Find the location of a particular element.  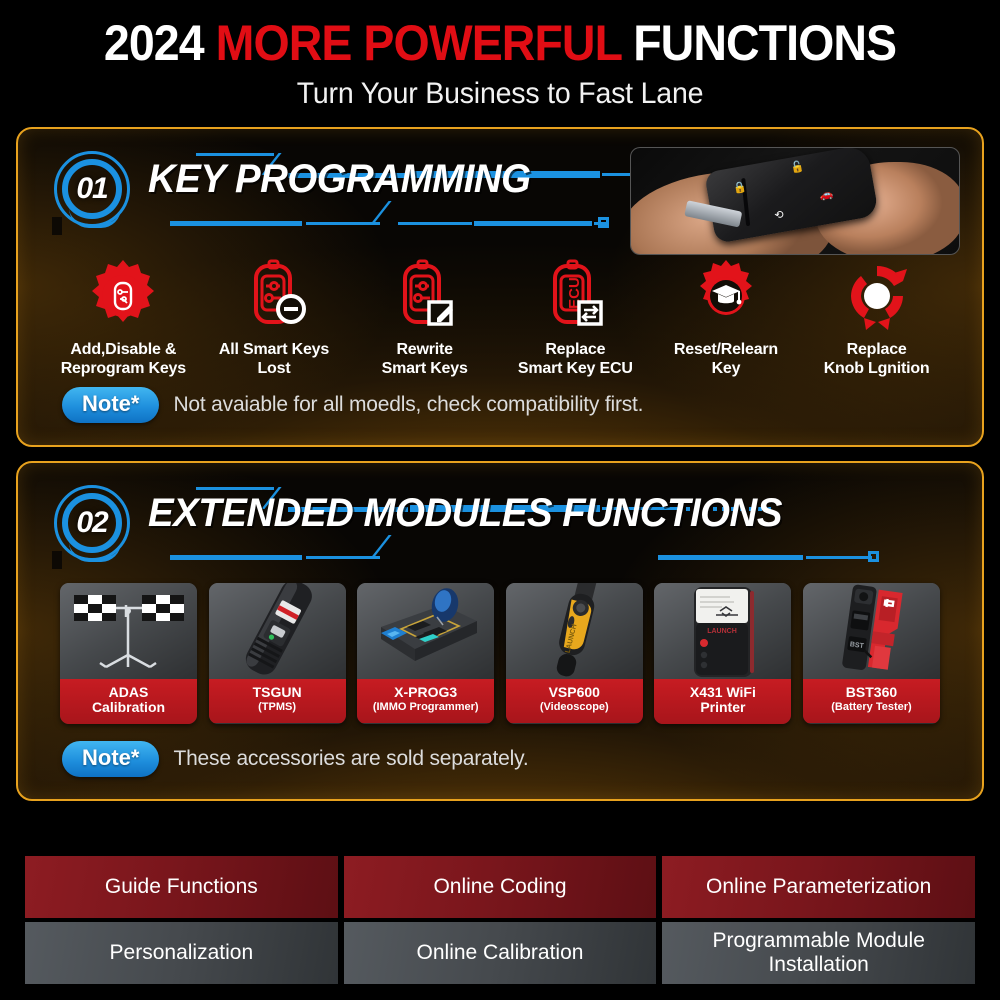

section-title-01: KEY PROGRAMMING is located at coordinates (339, 179).